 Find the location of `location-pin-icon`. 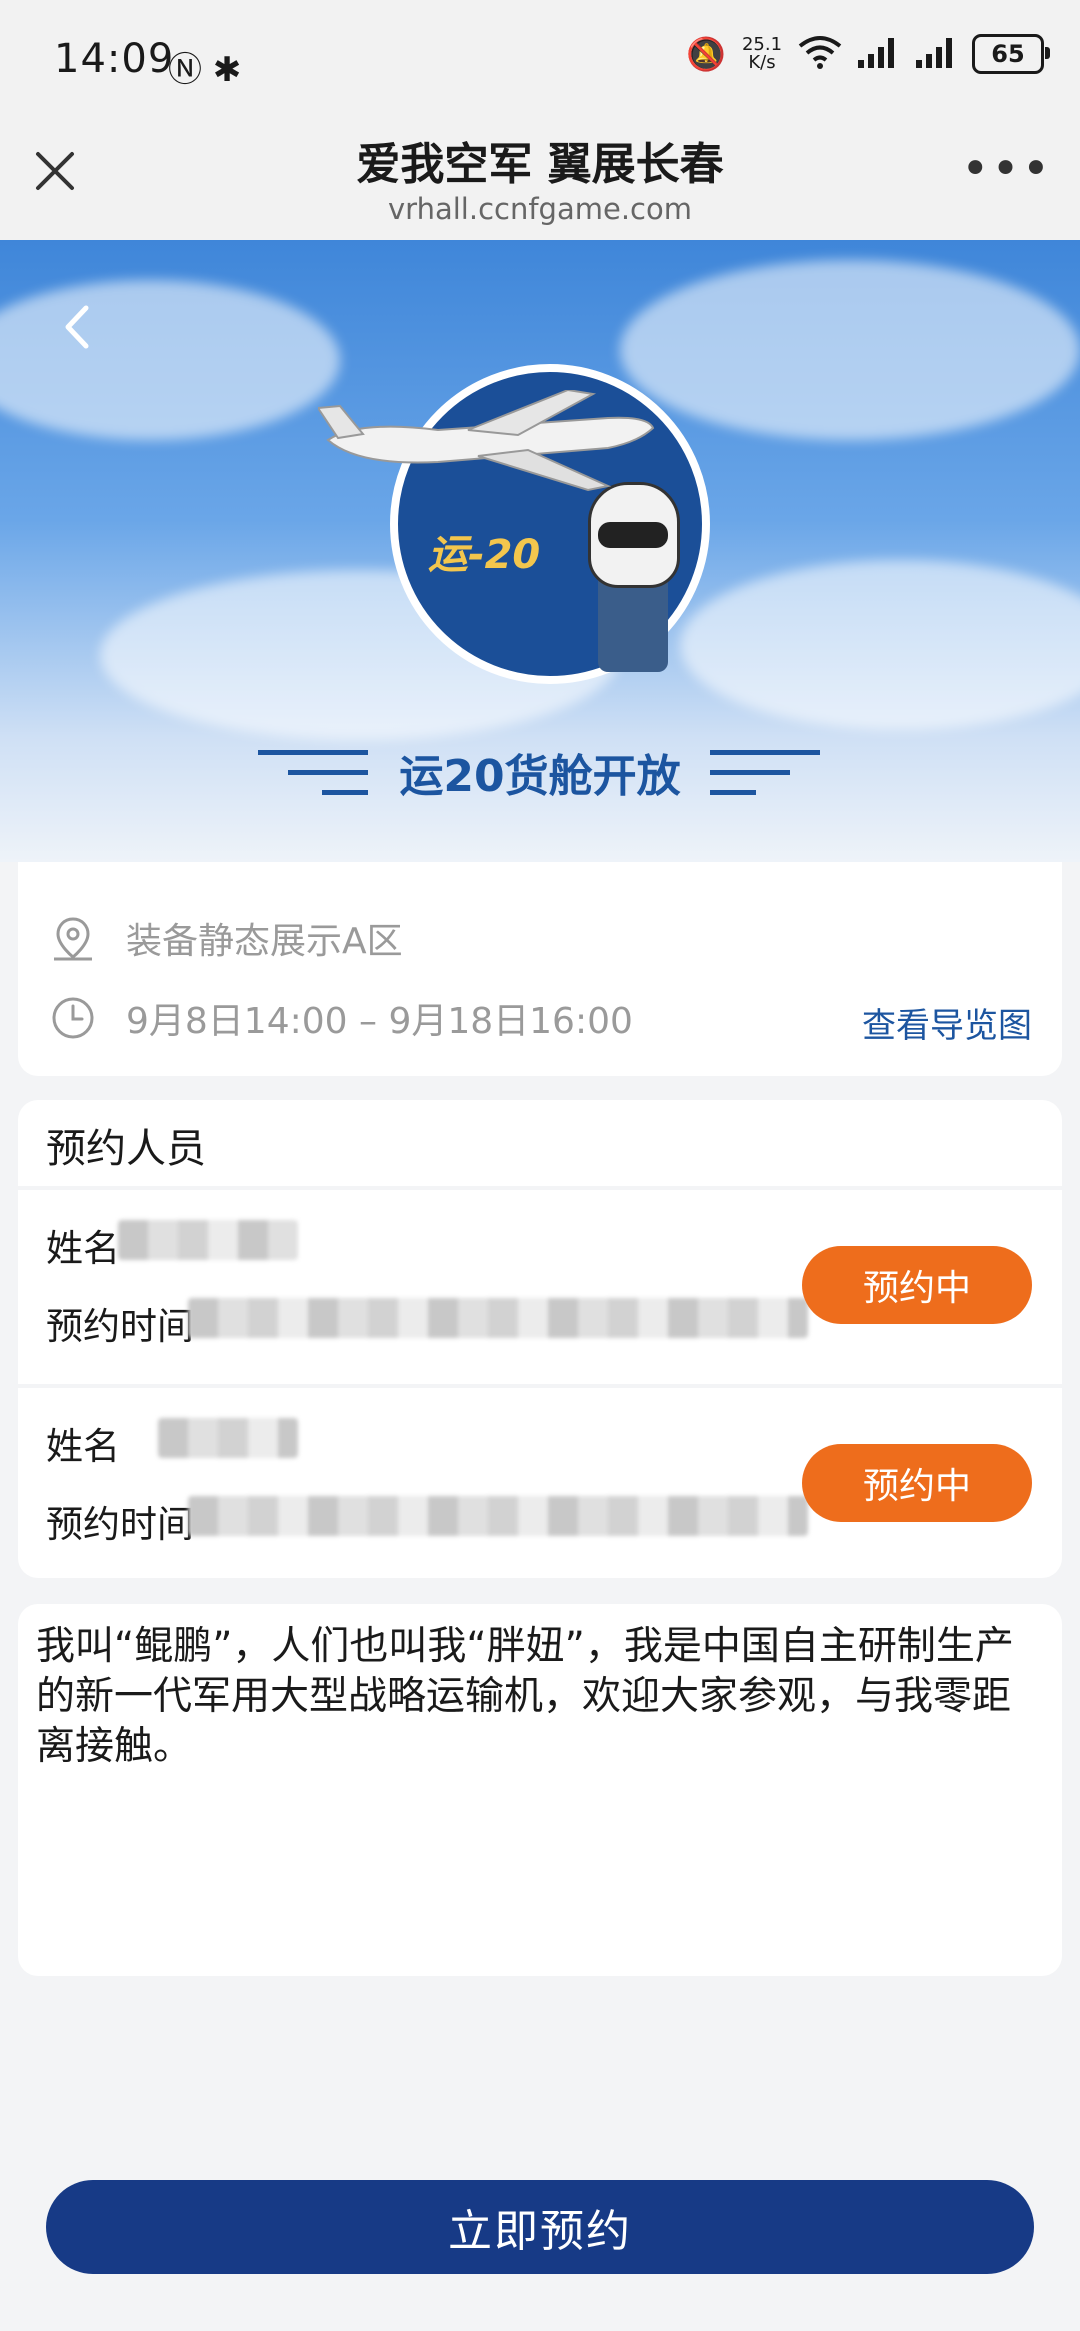

location-pin-icon is located at coordinates (73, 939).